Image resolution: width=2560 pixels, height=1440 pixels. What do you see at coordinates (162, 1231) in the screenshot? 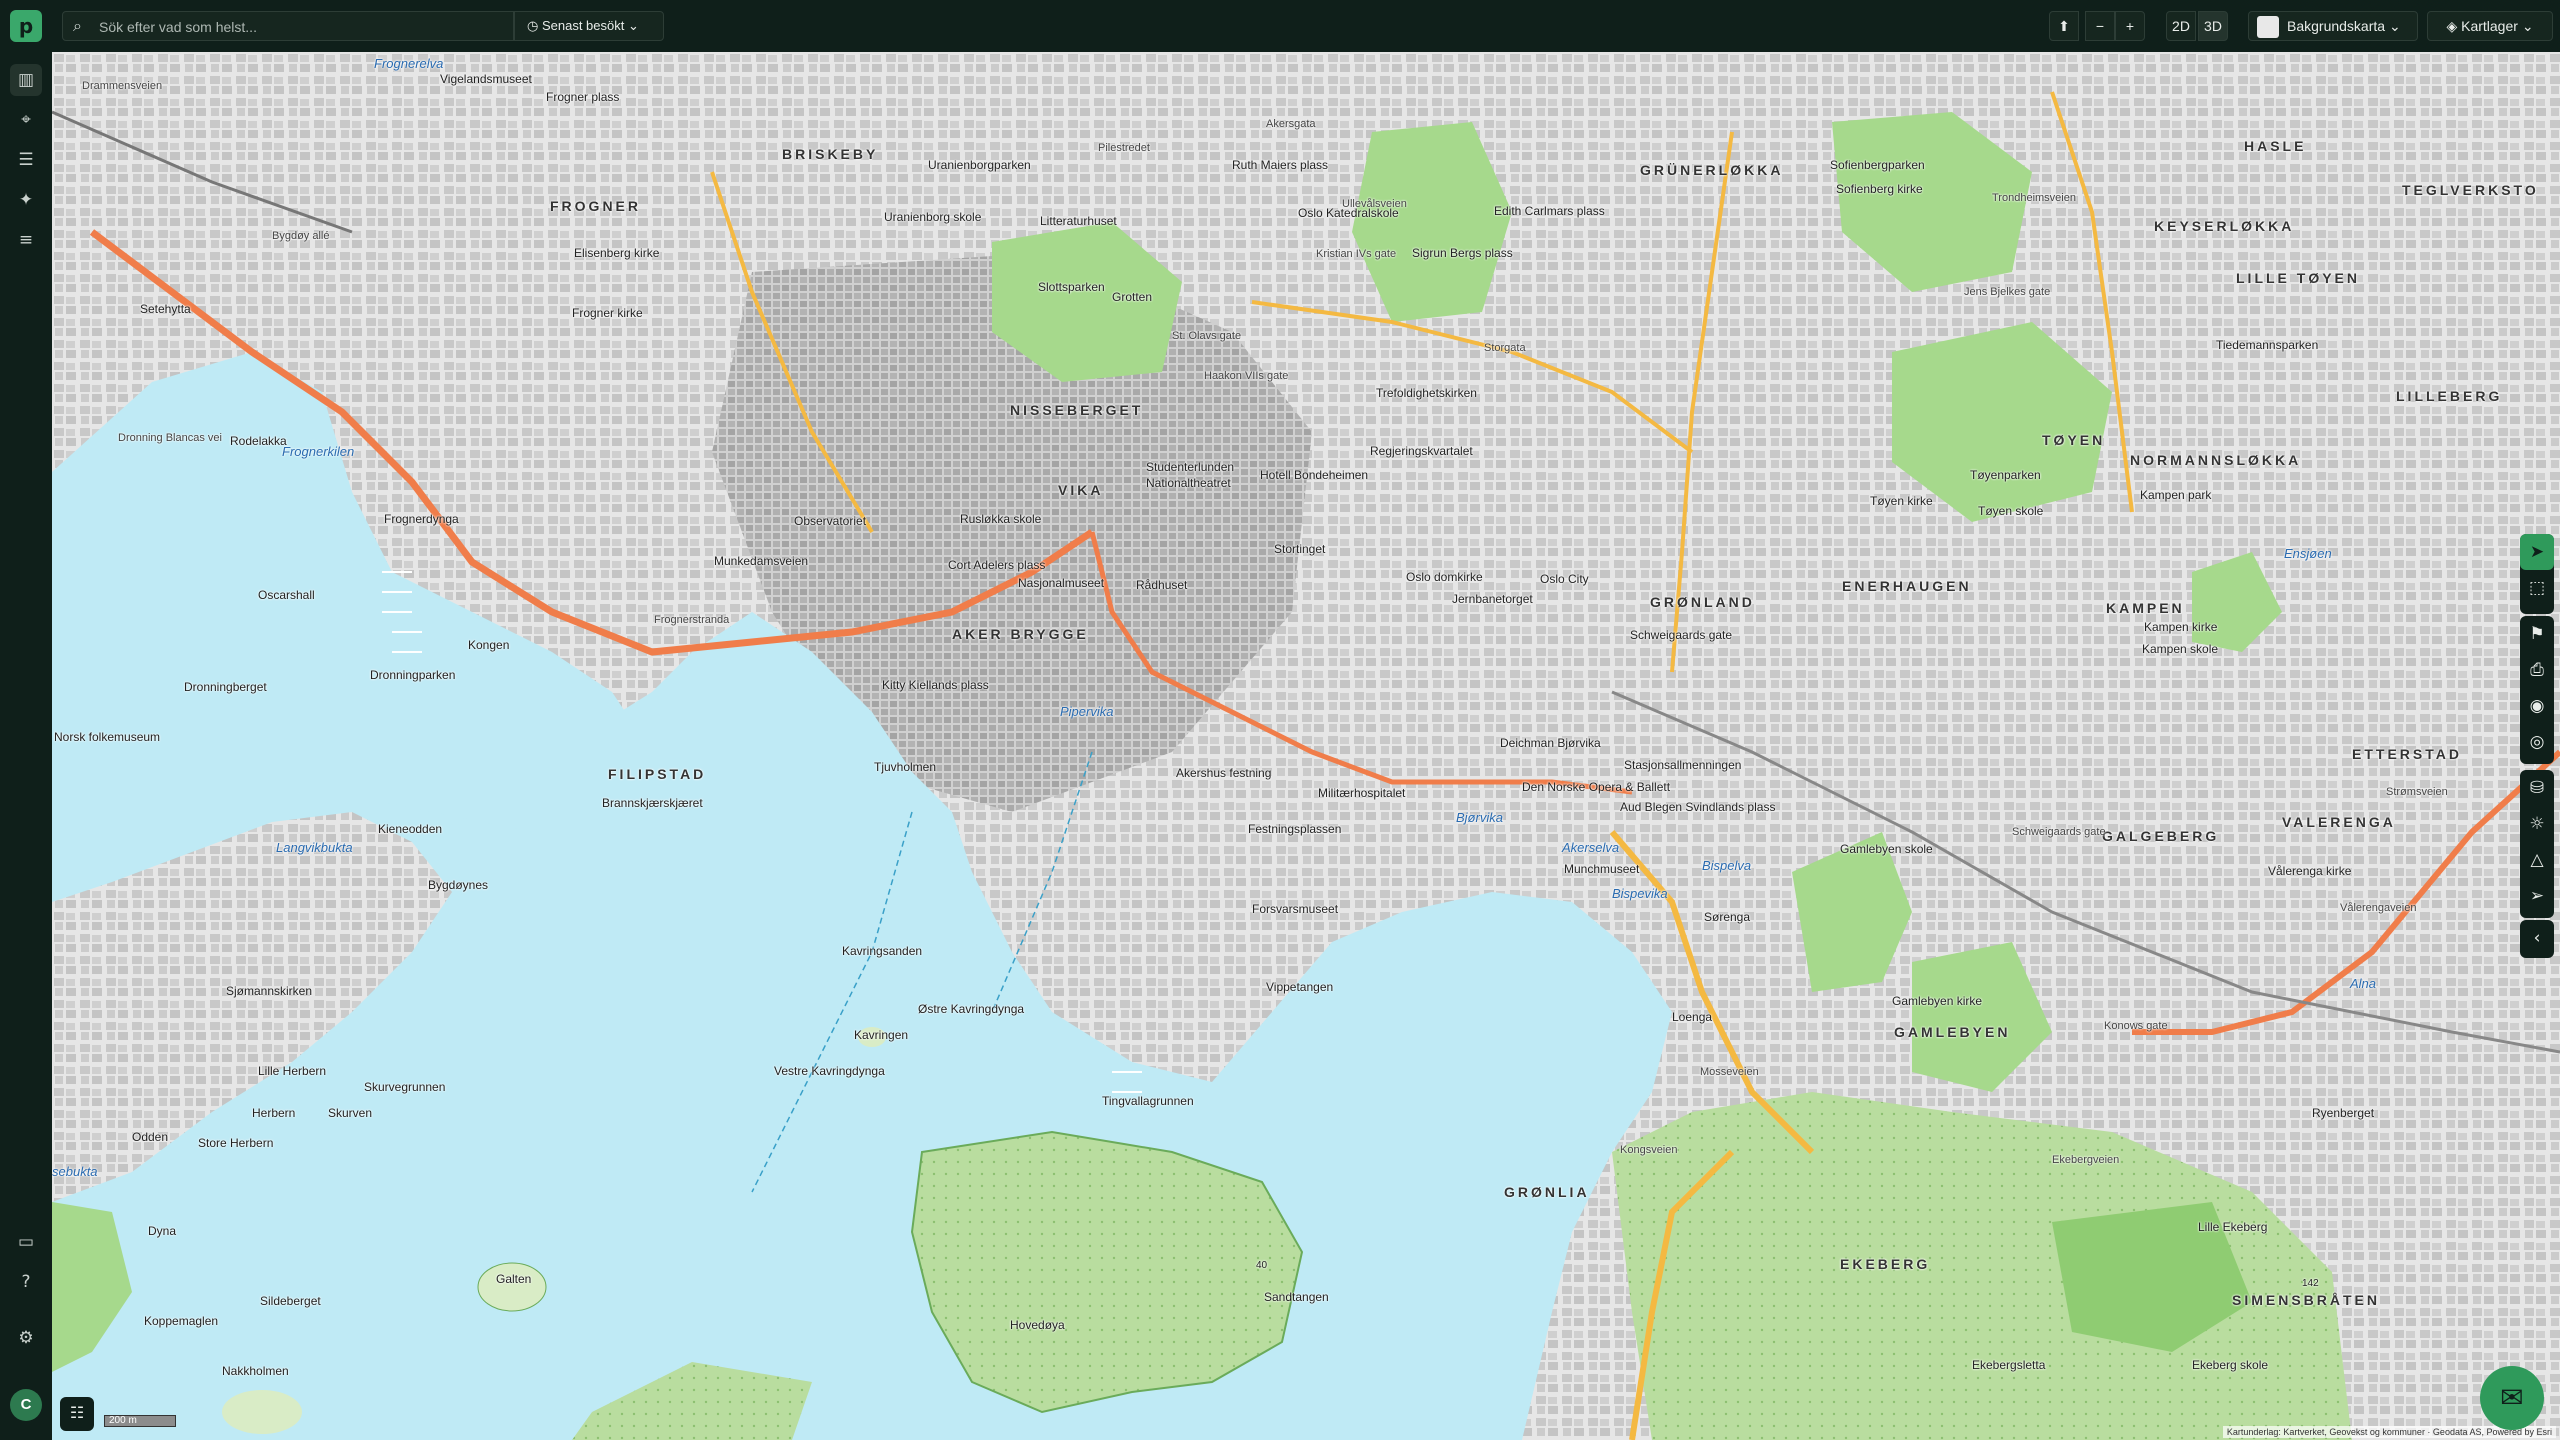
I see `place-label: Dyna` at bounding box center [162, 1231].